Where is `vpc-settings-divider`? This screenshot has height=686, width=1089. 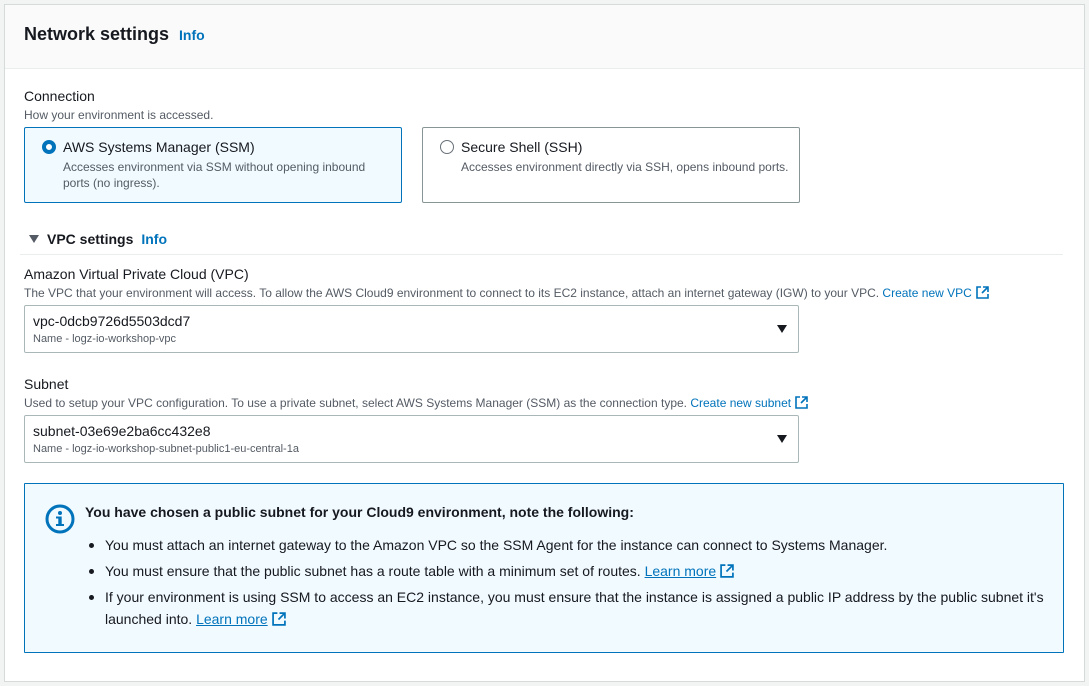 vpc-settings-divider is located at coordinates (541, 254).